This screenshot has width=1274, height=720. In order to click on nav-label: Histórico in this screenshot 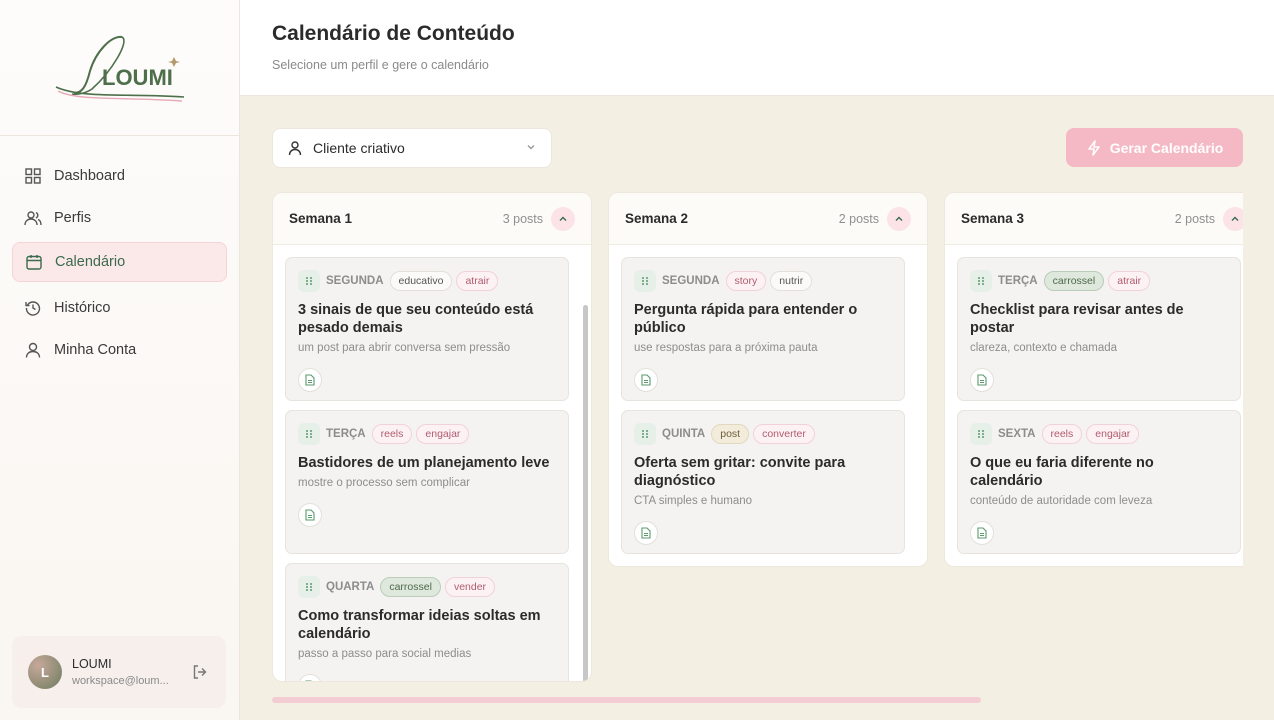, I will do `click(82, 308)`.